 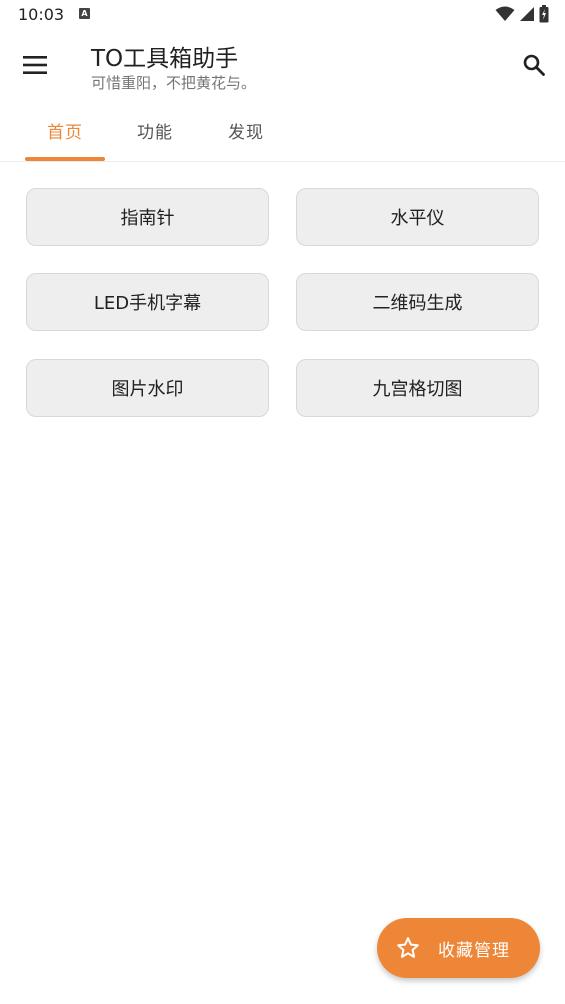 I want to click on favorites-manage-button: 收藏管理, so click(x=458, y=948).